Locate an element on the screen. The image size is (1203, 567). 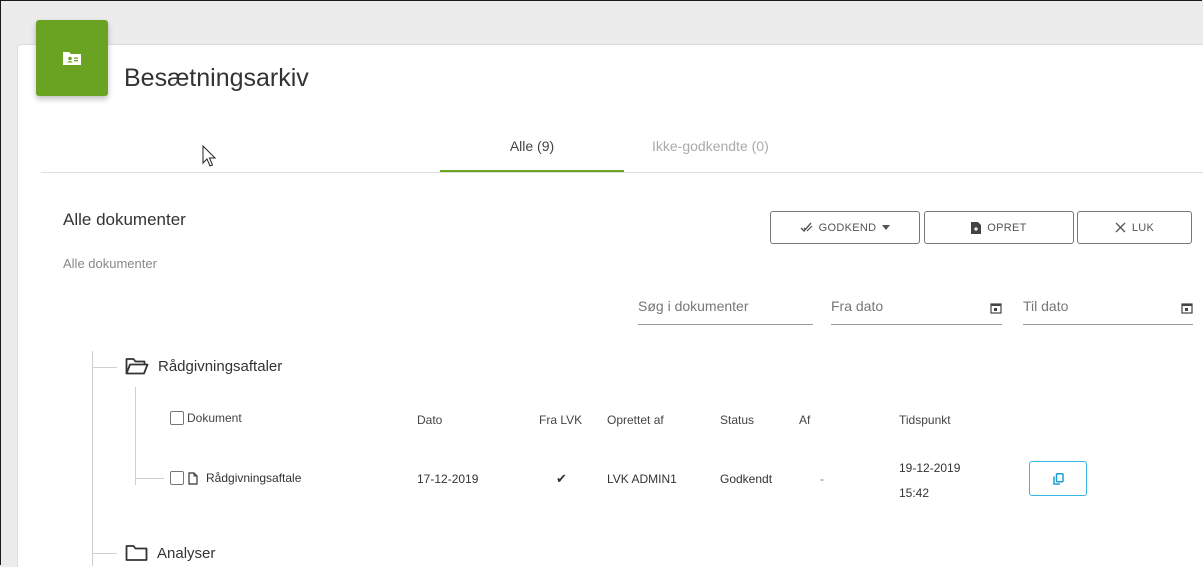
mouse-pointer-icon is located at coordinates (209, 156).